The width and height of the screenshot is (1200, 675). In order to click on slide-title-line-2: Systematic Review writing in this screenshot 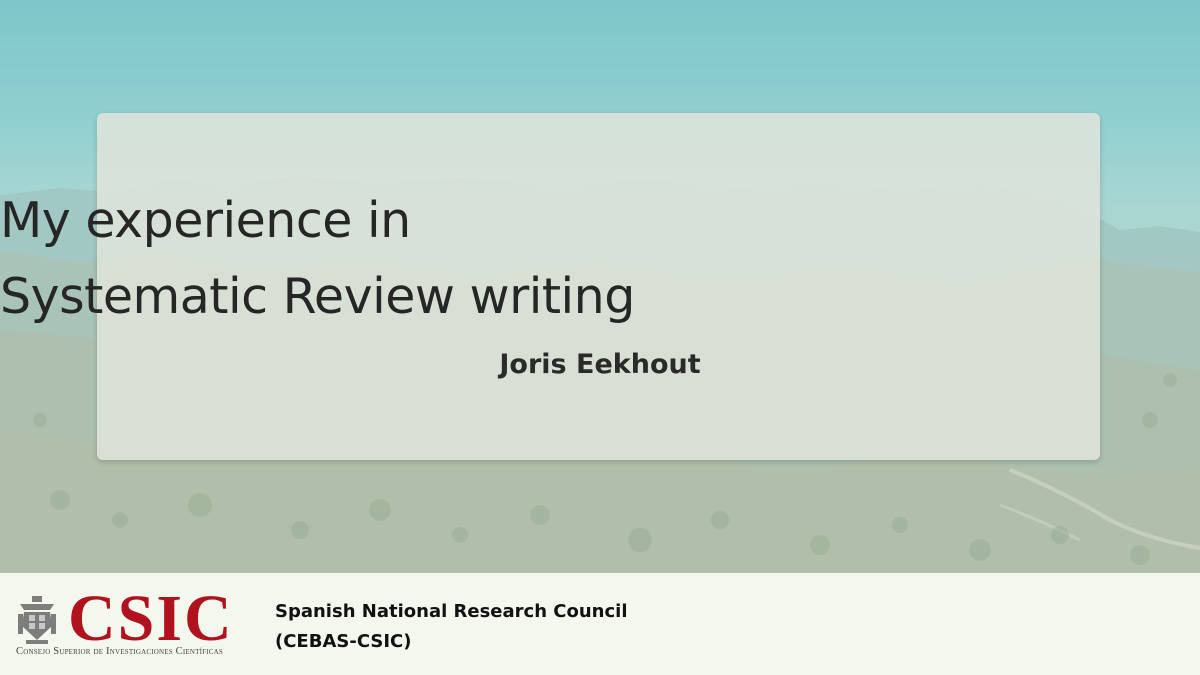, I will do `click(317, 296)`.